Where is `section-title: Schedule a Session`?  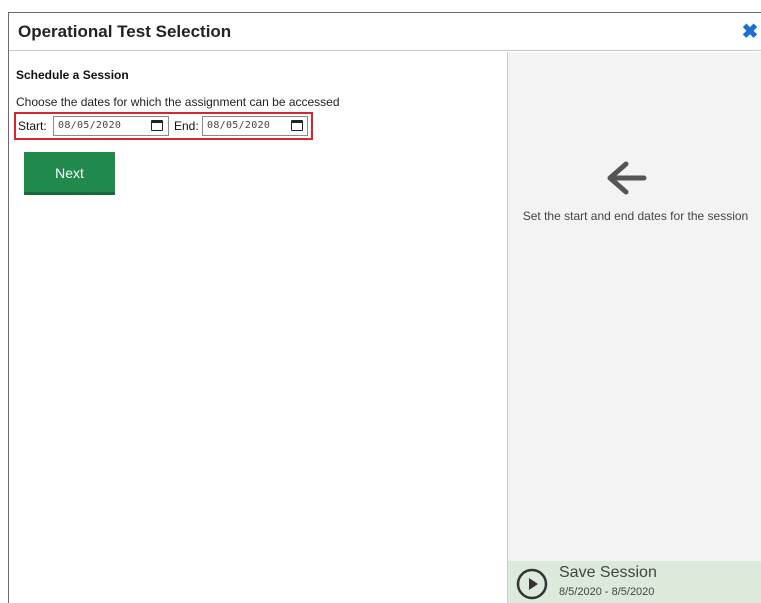 section-title: Schedule a Session is located at coordinates (72, 75).